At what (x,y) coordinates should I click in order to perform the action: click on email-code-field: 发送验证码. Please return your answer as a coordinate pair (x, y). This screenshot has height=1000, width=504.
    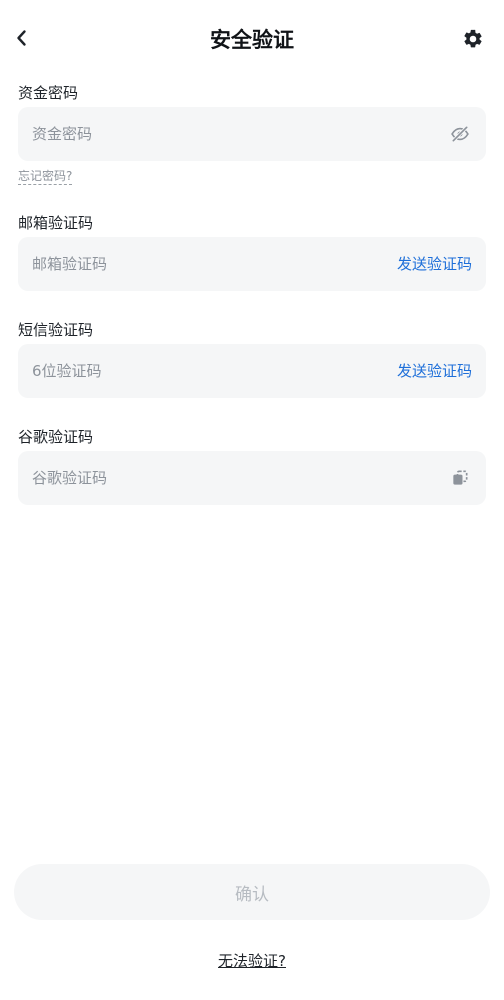
    Looking at the image, I should click on (252, 264).